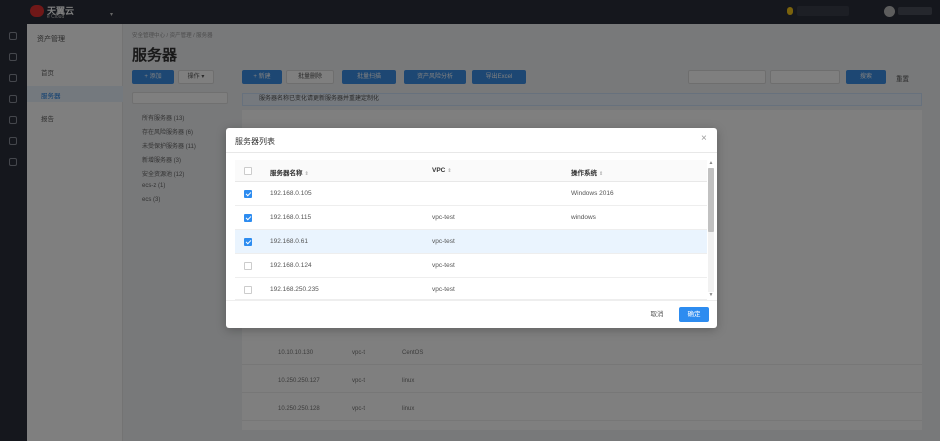 The width and height of the screenshot is (940, 441). What do you see at coordinates (471, 289) in the screenshot?
I see `table-row: 192.168.250.235 vpc-test` at bounding box center [471, 289].